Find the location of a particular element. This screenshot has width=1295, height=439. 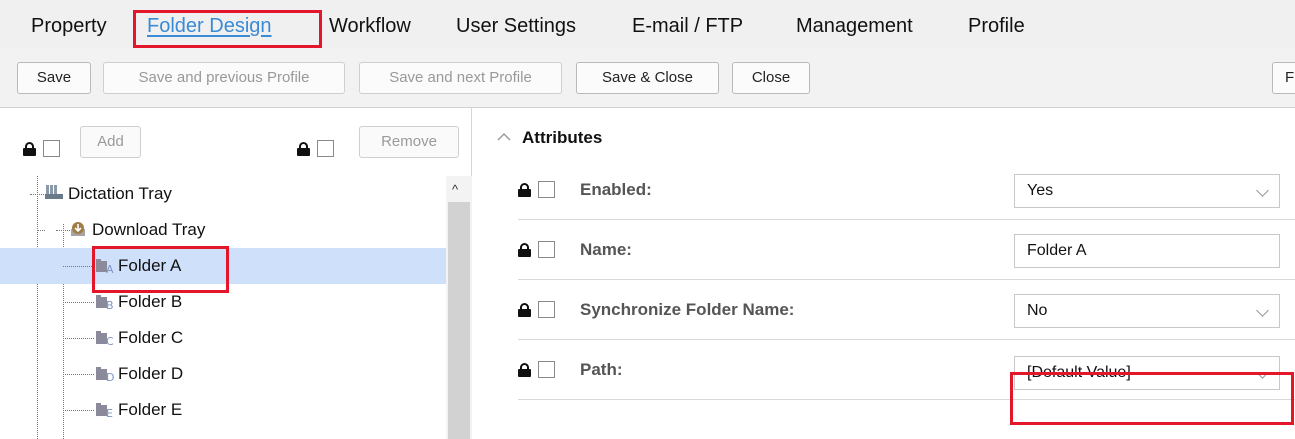

tree-item-folder-d: D Folder D is located at coordinates (223, 374).